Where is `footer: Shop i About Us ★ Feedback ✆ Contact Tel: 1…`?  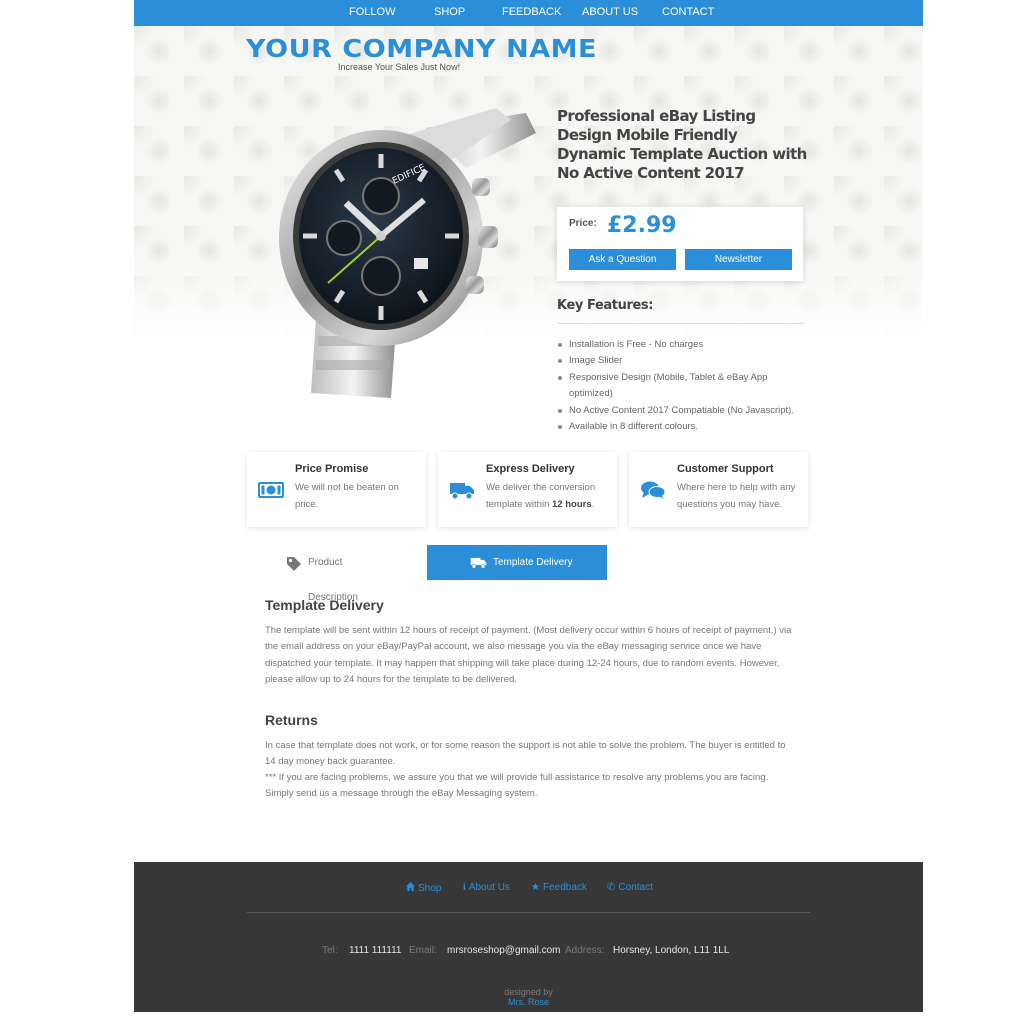
footer: Shop i About Us ★ Feedback ✆ Contact Tel: 1… is located at coordinates (528, 937).